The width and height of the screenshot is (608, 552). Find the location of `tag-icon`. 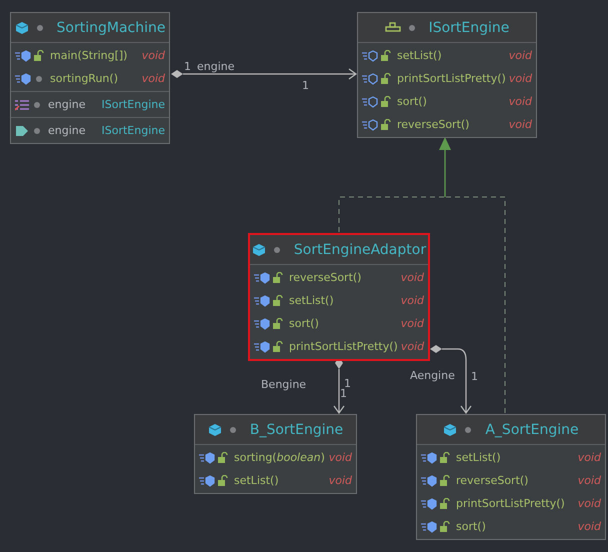

tag-icon is located at coordinates (22, 130).